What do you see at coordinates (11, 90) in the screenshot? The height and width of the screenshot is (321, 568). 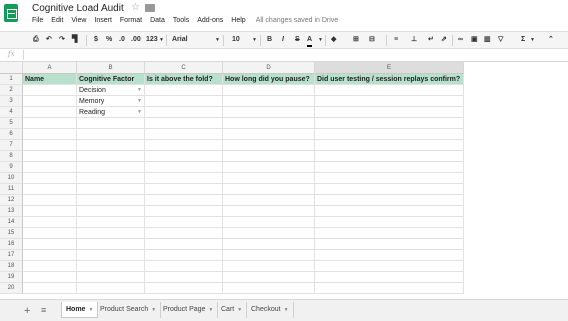 I see `row-header: 2` at bounding box center [11, 90].